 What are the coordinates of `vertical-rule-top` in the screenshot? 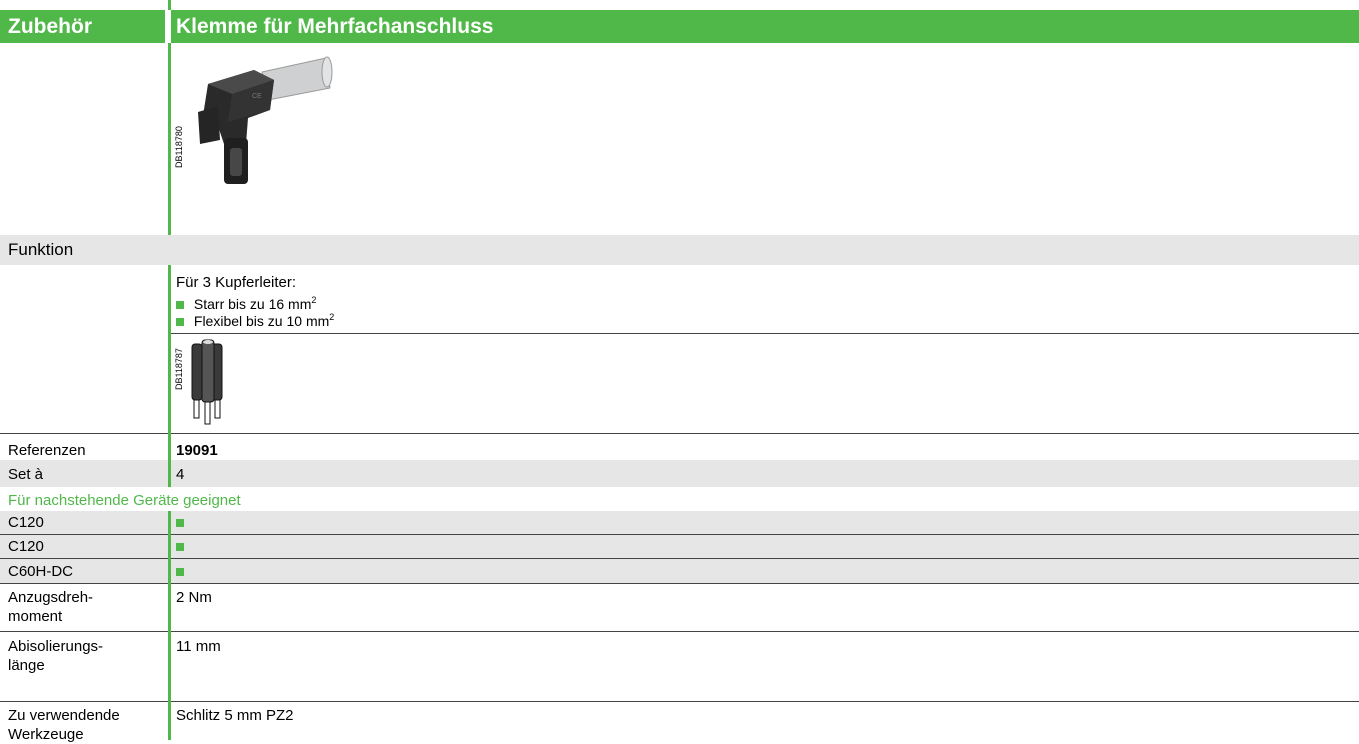 It's located at (169, 5).